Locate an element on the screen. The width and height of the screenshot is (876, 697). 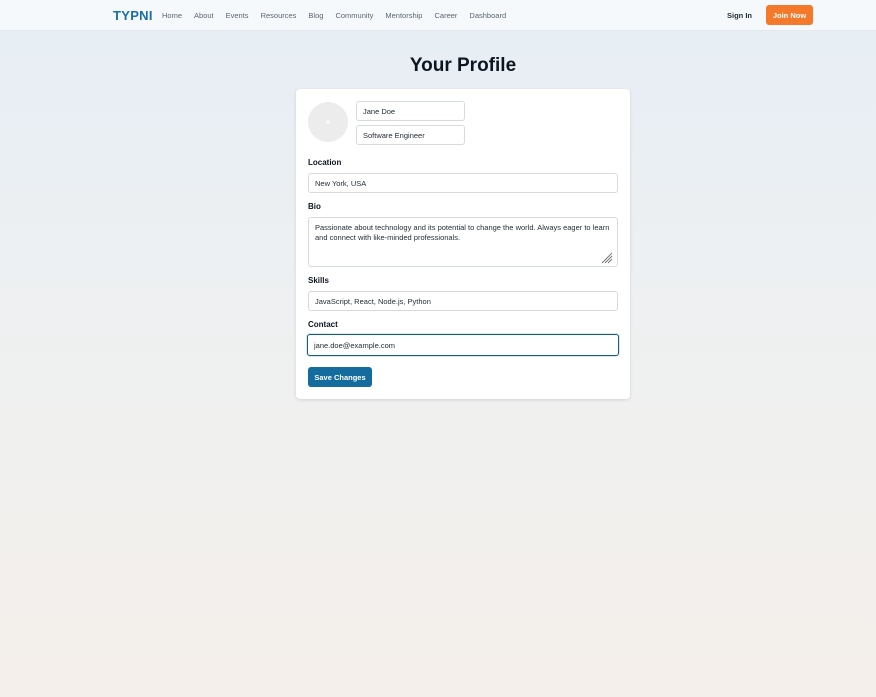
avatar-placeholder-icon is located at coordinates (328, 122).